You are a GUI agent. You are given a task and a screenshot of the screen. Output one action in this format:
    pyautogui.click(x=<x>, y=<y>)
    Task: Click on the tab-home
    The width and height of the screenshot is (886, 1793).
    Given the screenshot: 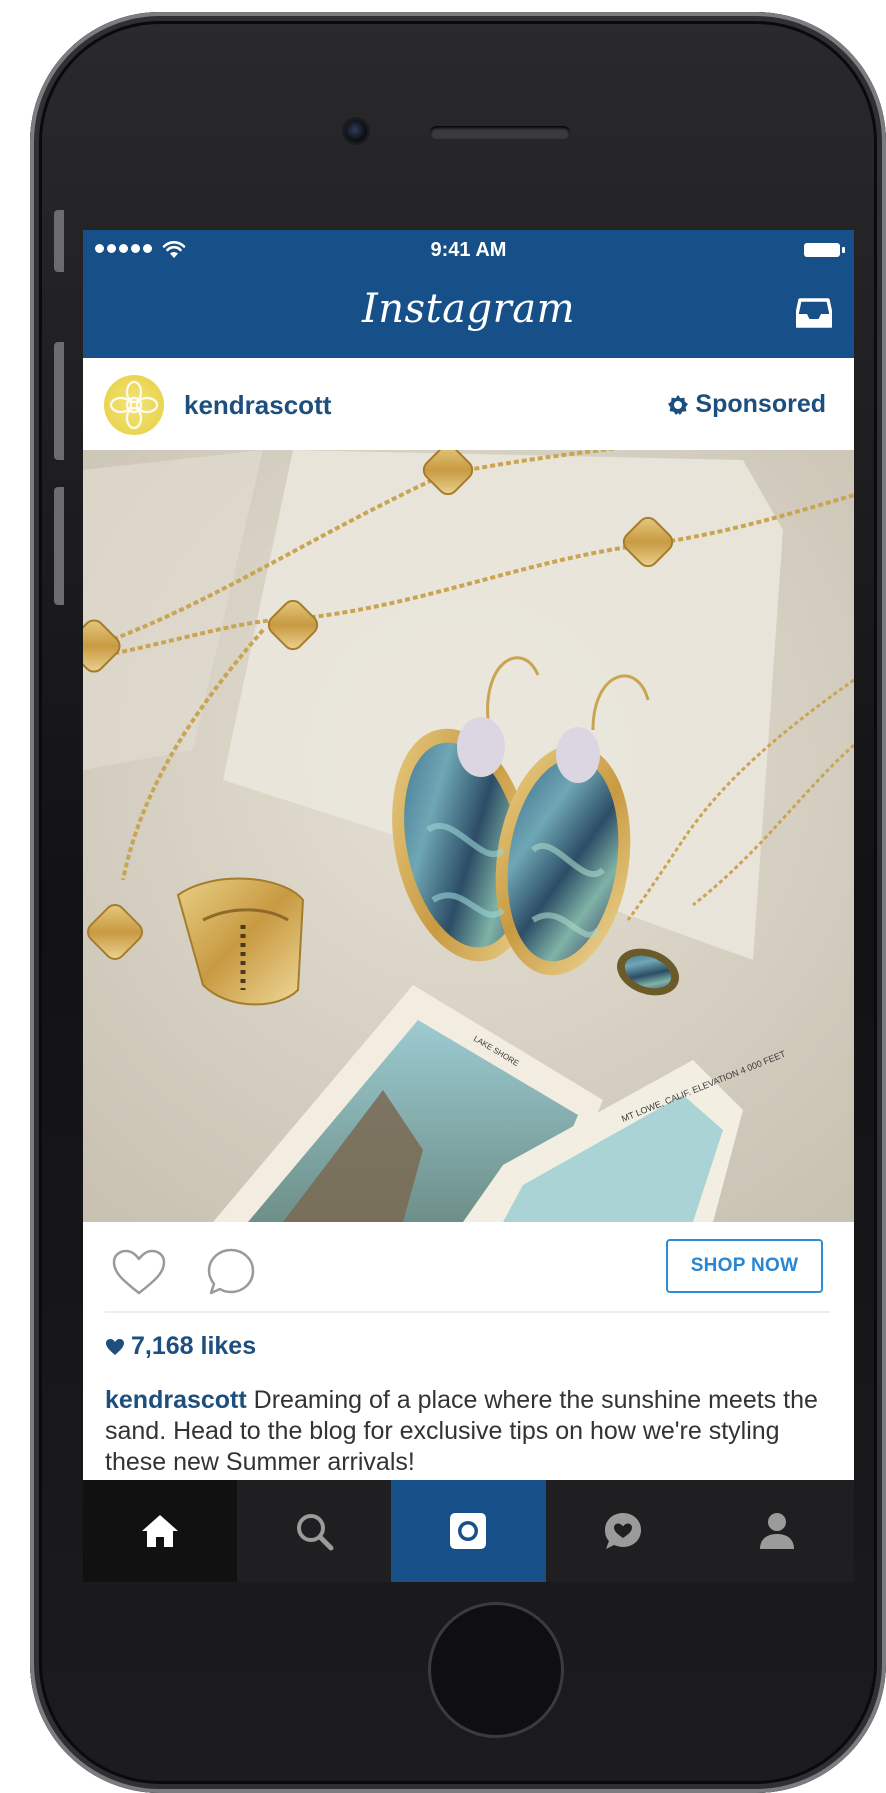 What is the action you would take?
    pyautogui.click(x=160, y=1531)
    